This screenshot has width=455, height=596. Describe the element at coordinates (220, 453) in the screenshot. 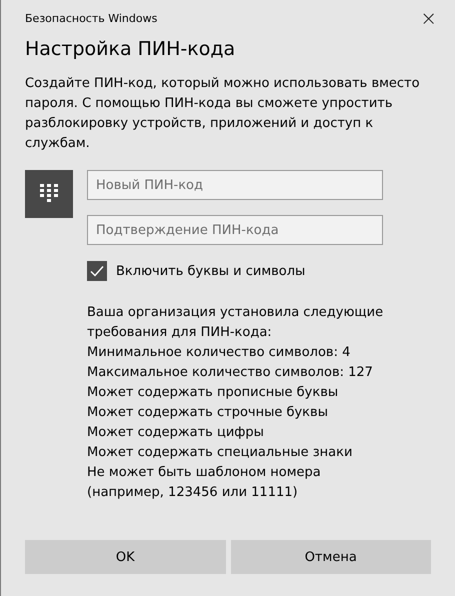

I see `requirement-text: Может содержать специальные знаки` at that location.